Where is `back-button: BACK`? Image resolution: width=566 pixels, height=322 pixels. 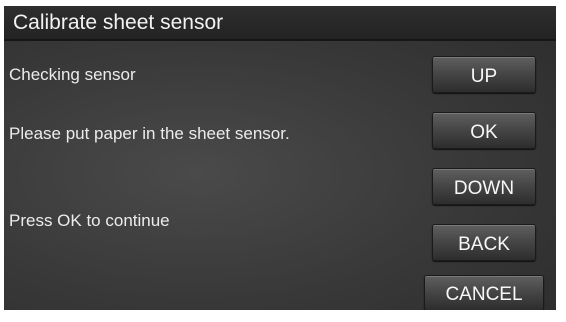
back-button: BACK is located at coordinates (484, 242).